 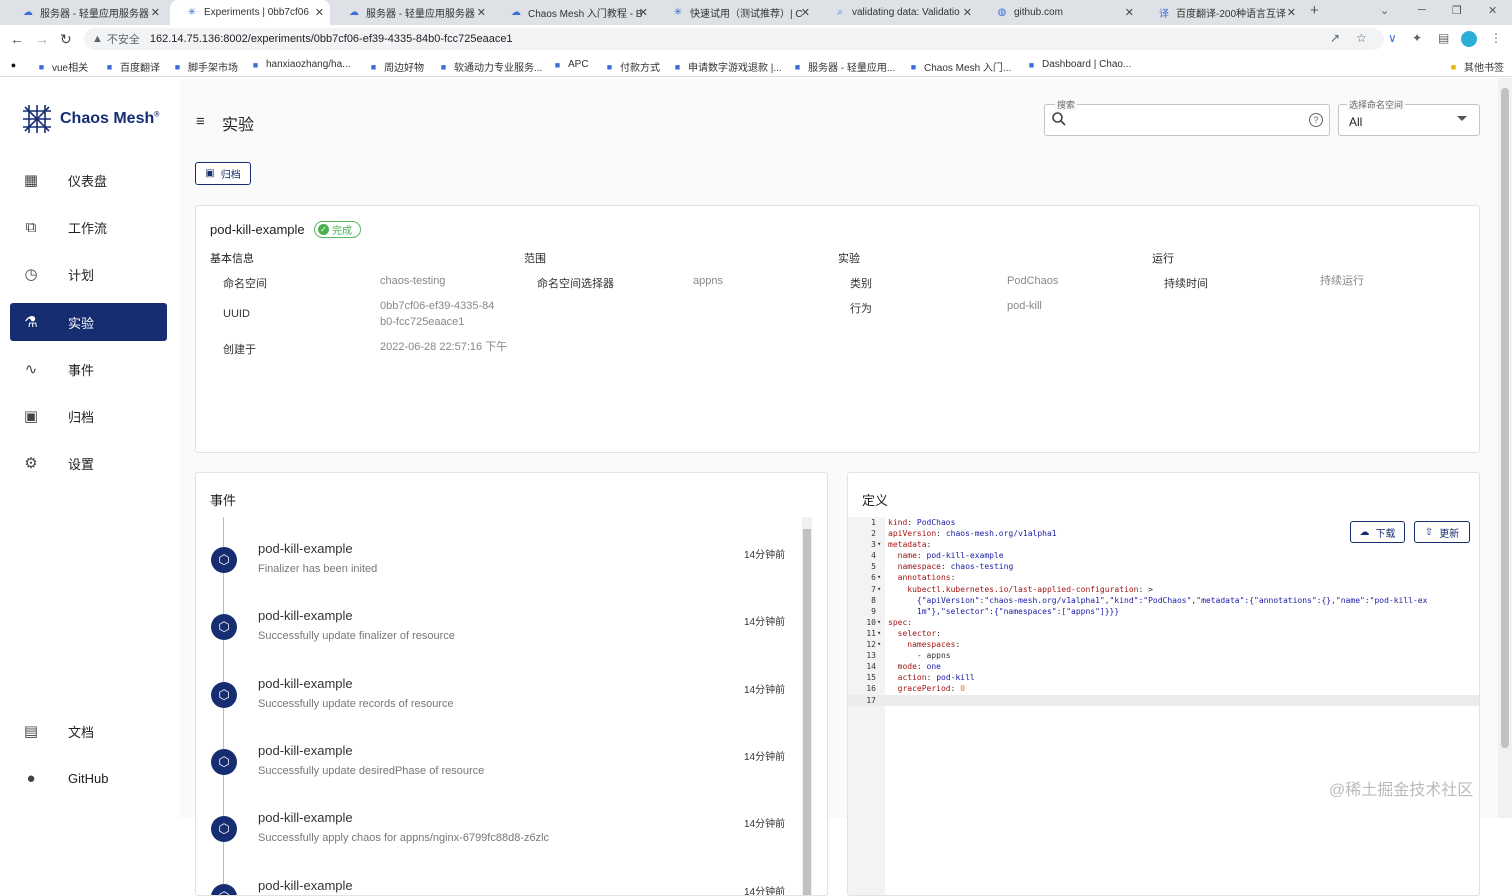 What do you see at coordinates (1469, 39) in the screenshot?
I see `profile-avatar` at bounding box center [1469, 39].